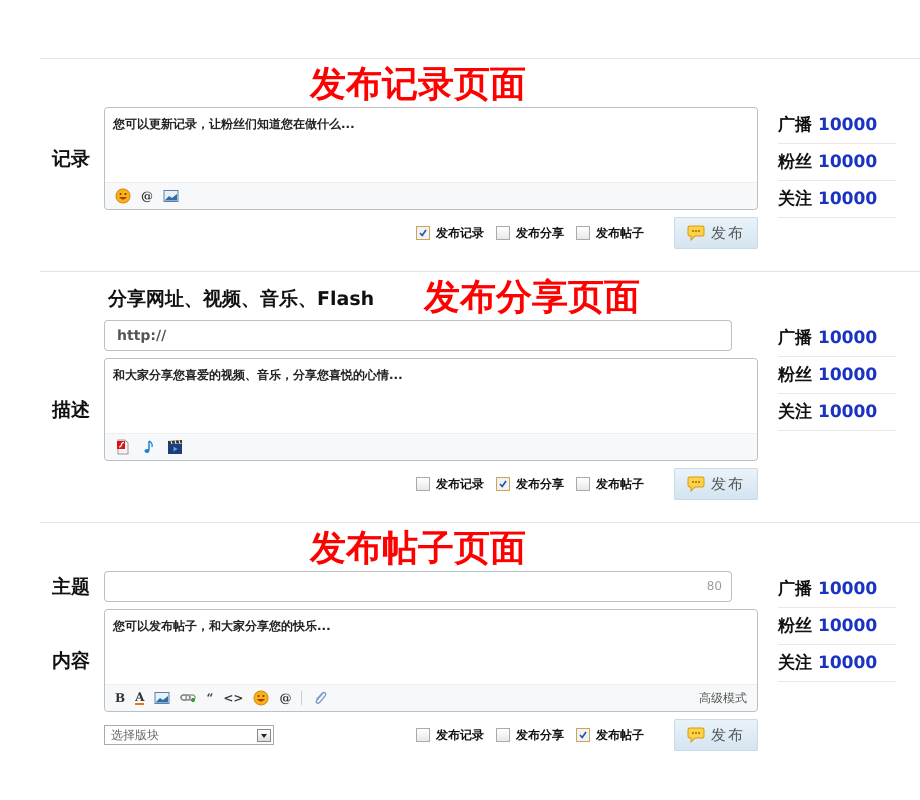  I want to click on section-heading: 分享网址、视频、音乐、Flash, so click(241, 299).